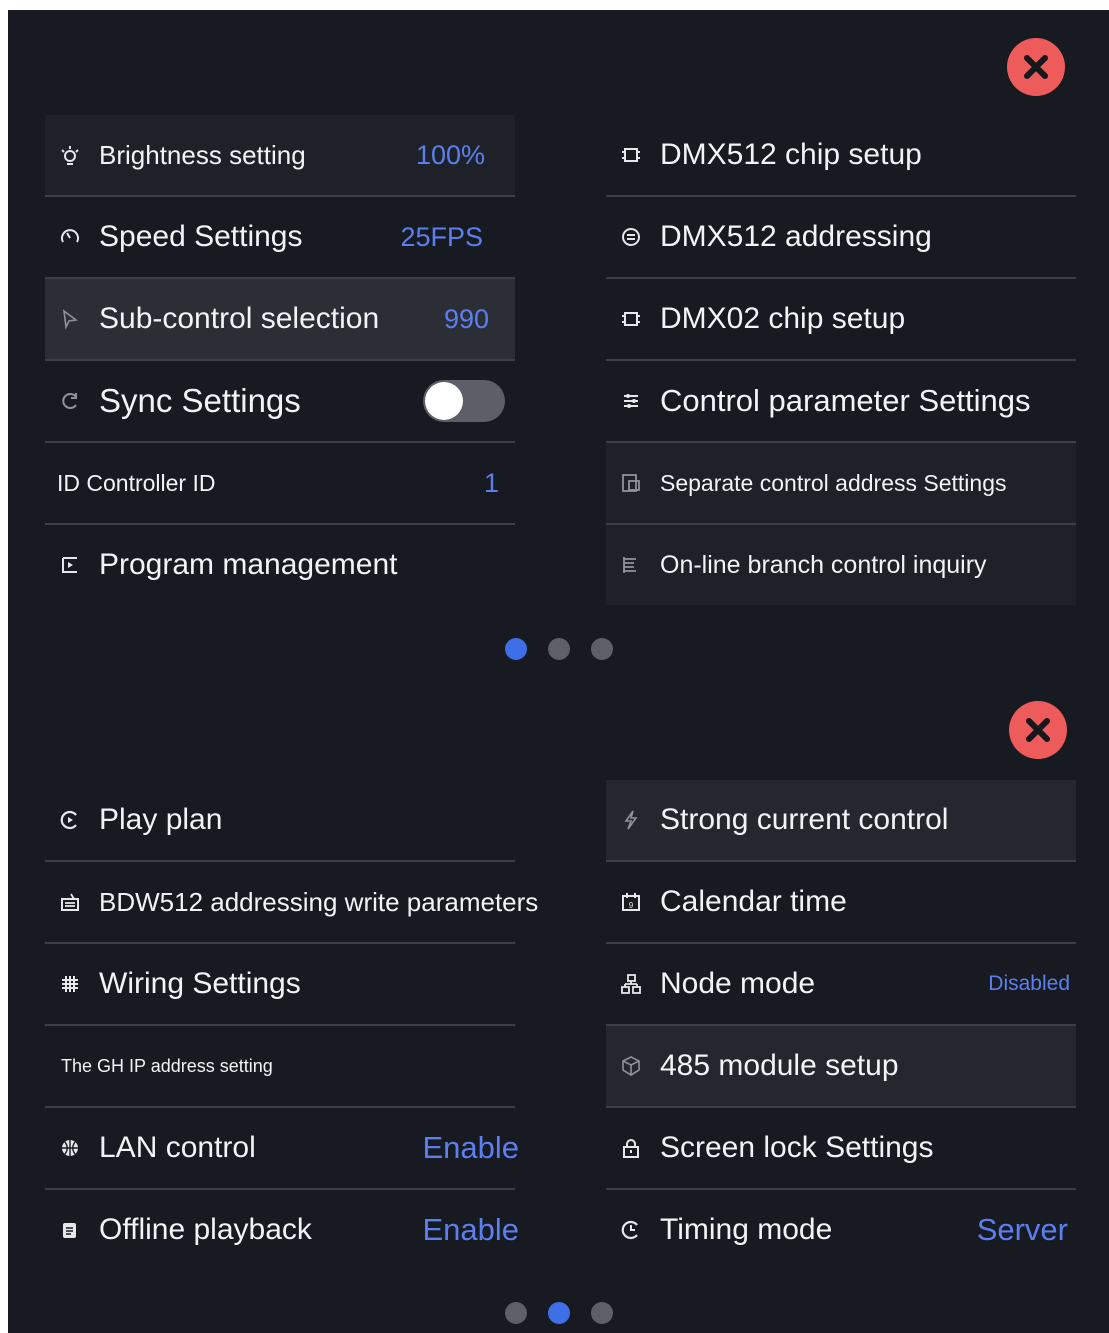  What do you see at coordinates (1022, 1229) in the screenshot?
I see `timing-mode-value: Server` at bounding box center [1022, 1229].